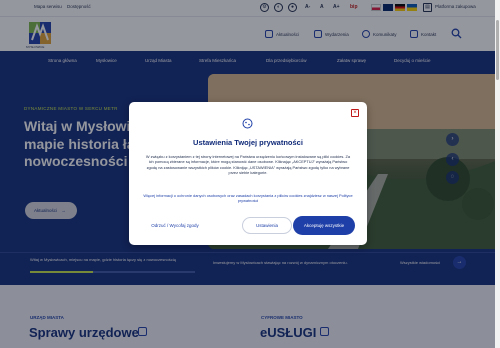 The width and height of the screenshot is (500, 348). What do you see at coordinates (247, 123) in the screenshot?
I see `cookie-icon` at bounding box center [247, 123].